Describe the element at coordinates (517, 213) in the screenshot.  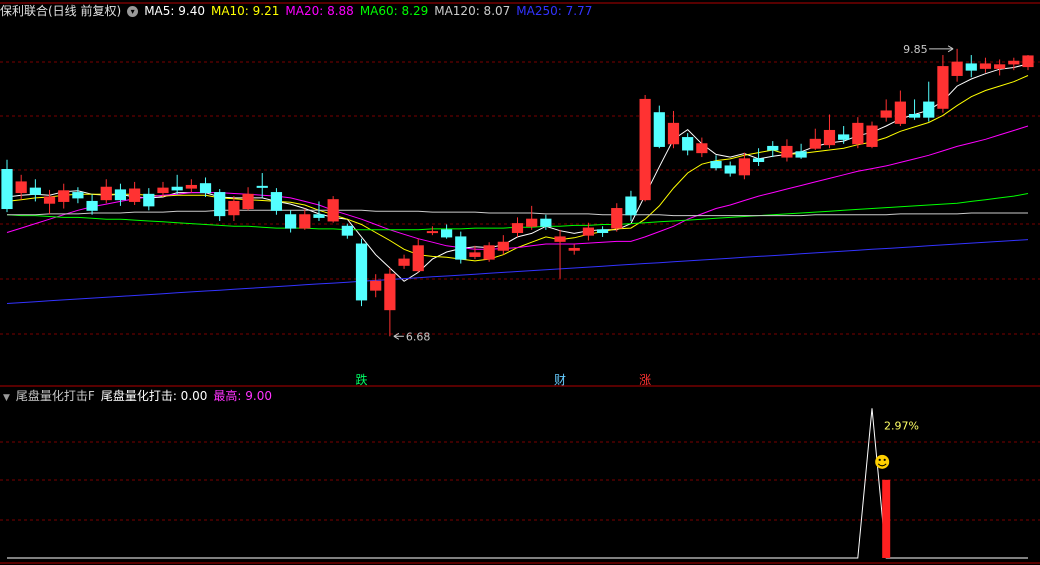
I see `ma-line-ma120` at that location.